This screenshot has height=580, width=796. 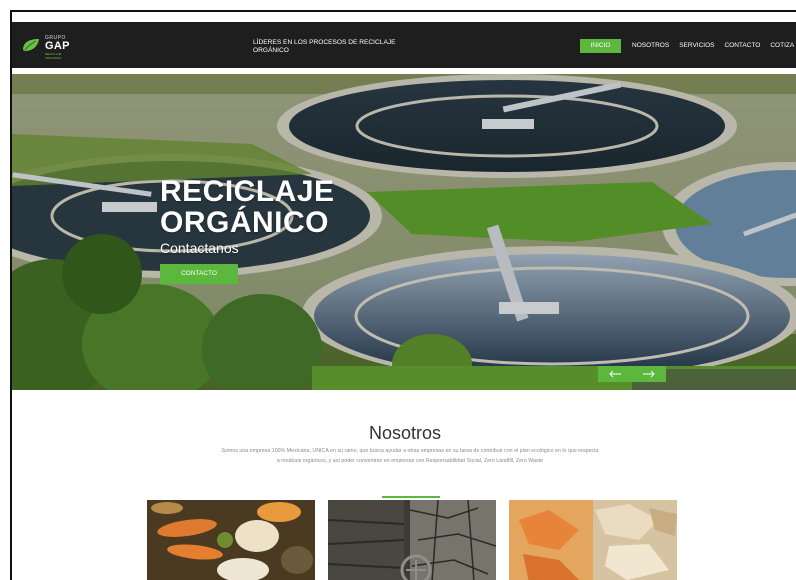 I want to click on image-dry-soil, so click(x=412, y=540).